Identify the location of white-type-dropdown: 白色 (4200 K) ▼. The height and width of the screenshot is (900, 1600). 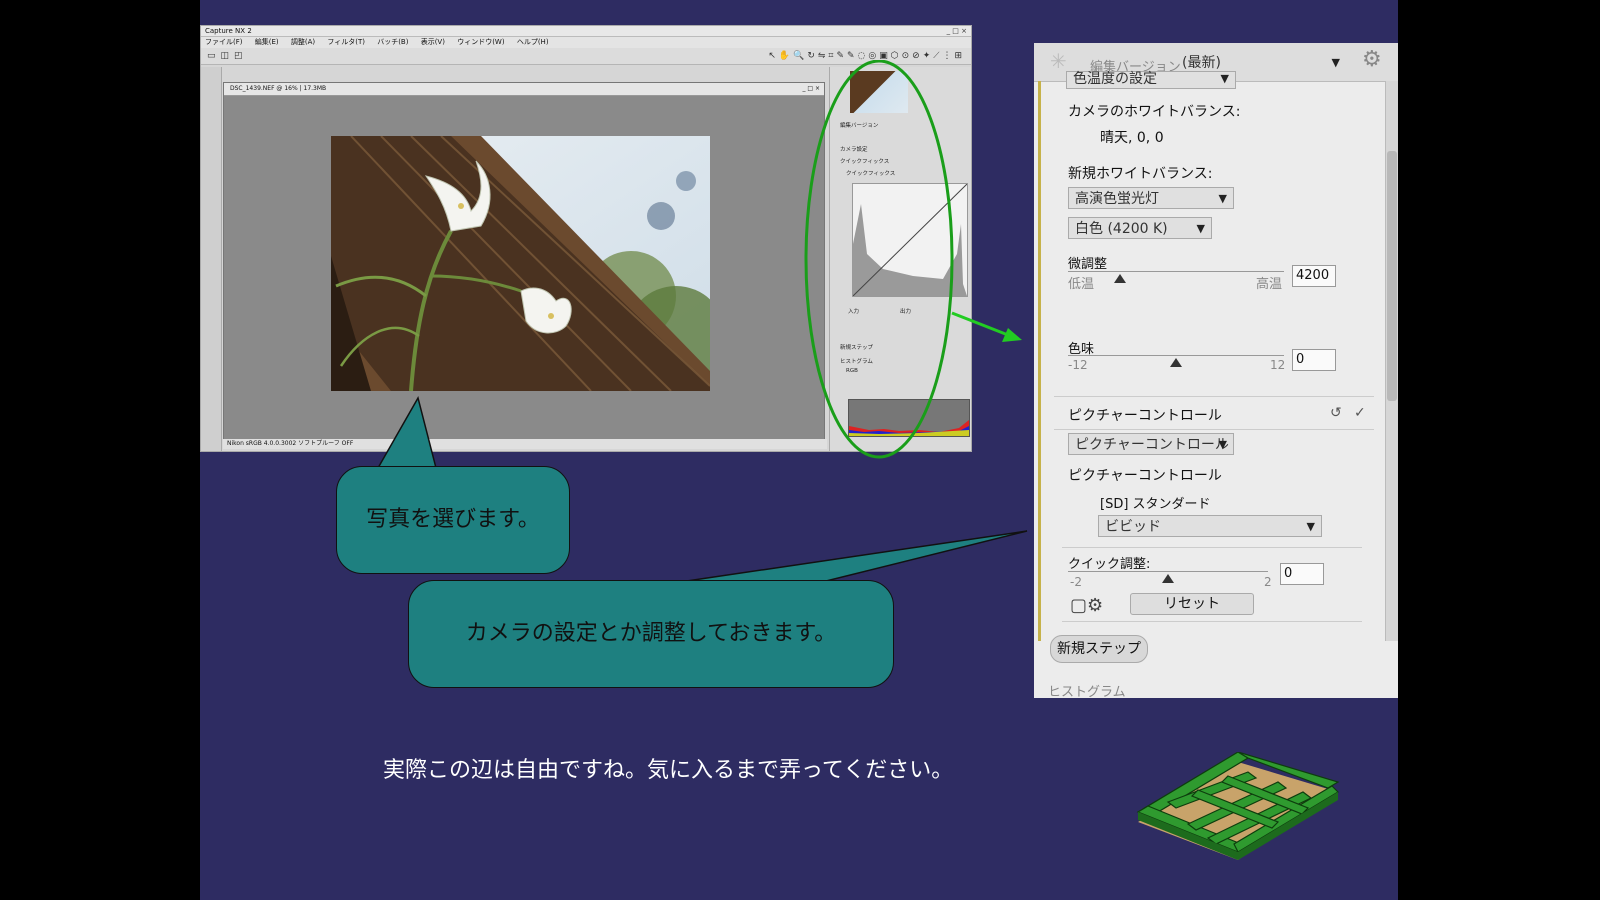
(1140, 228).